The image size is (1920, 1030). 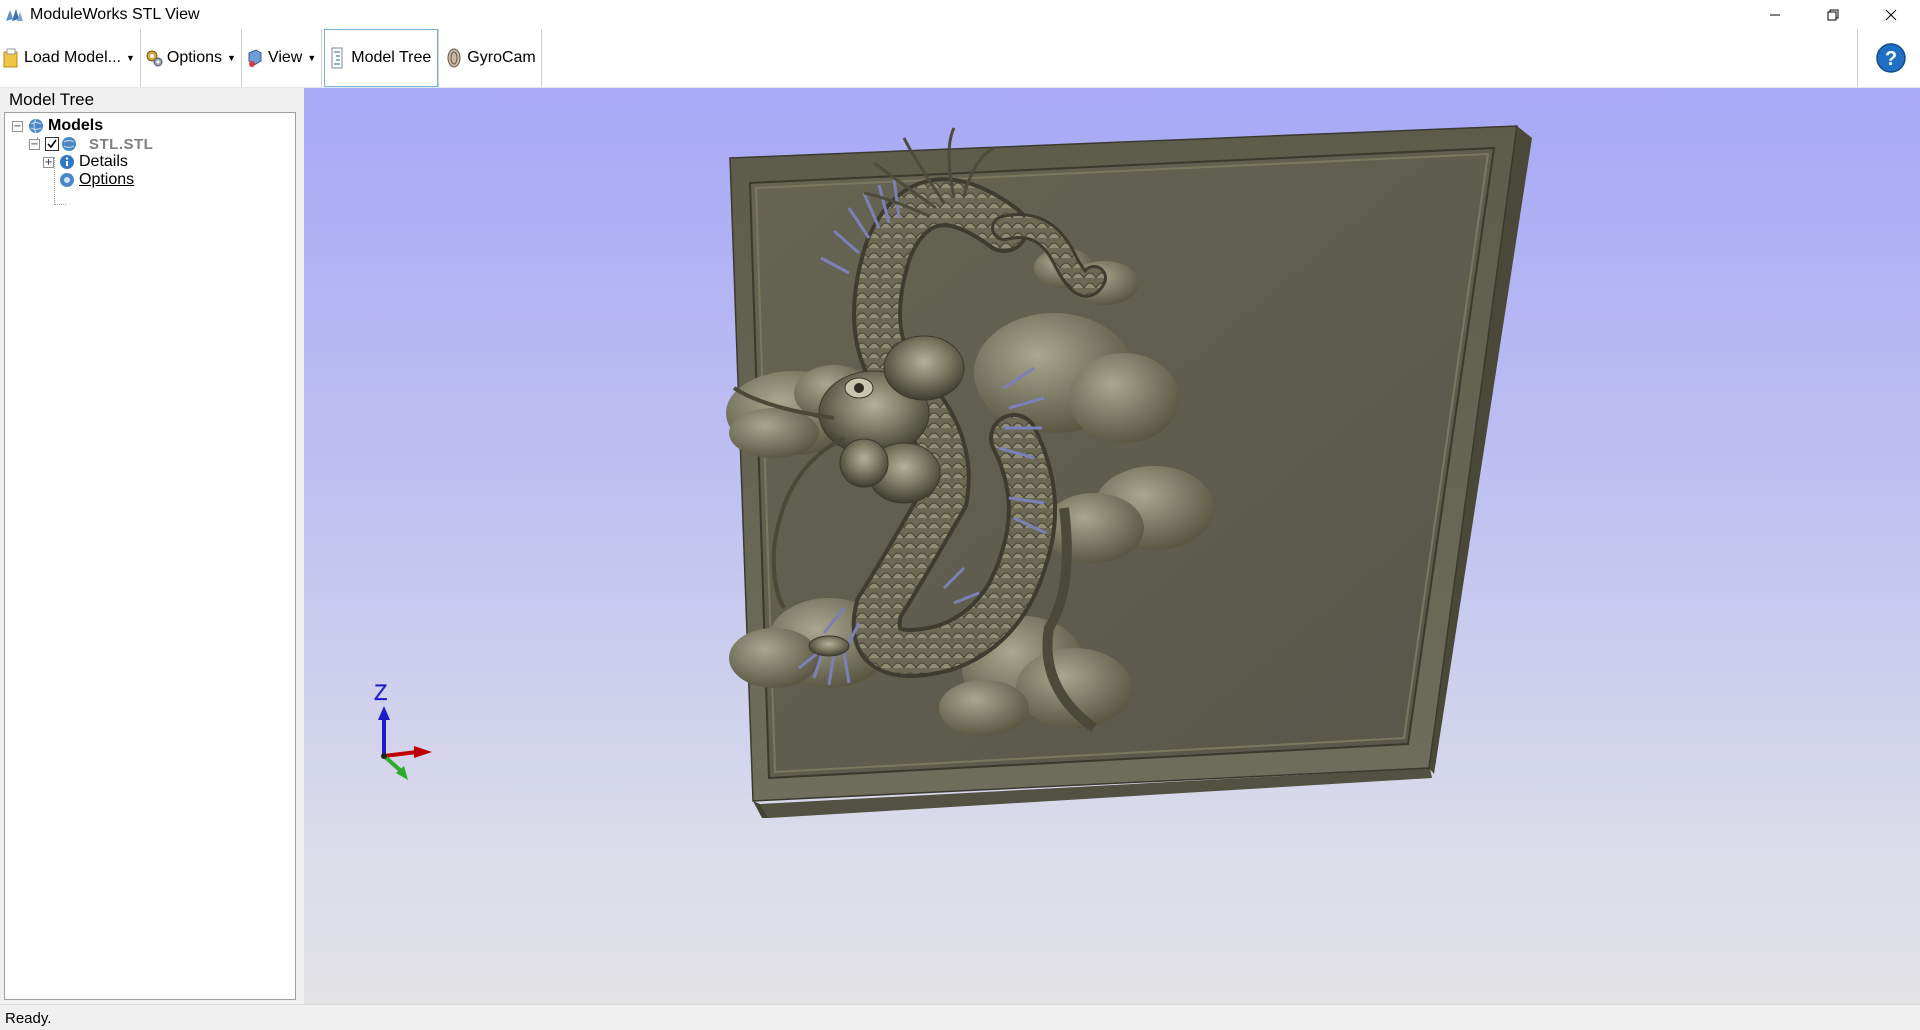 I want to click on tree-list-icon, so click(x=338, y=58).